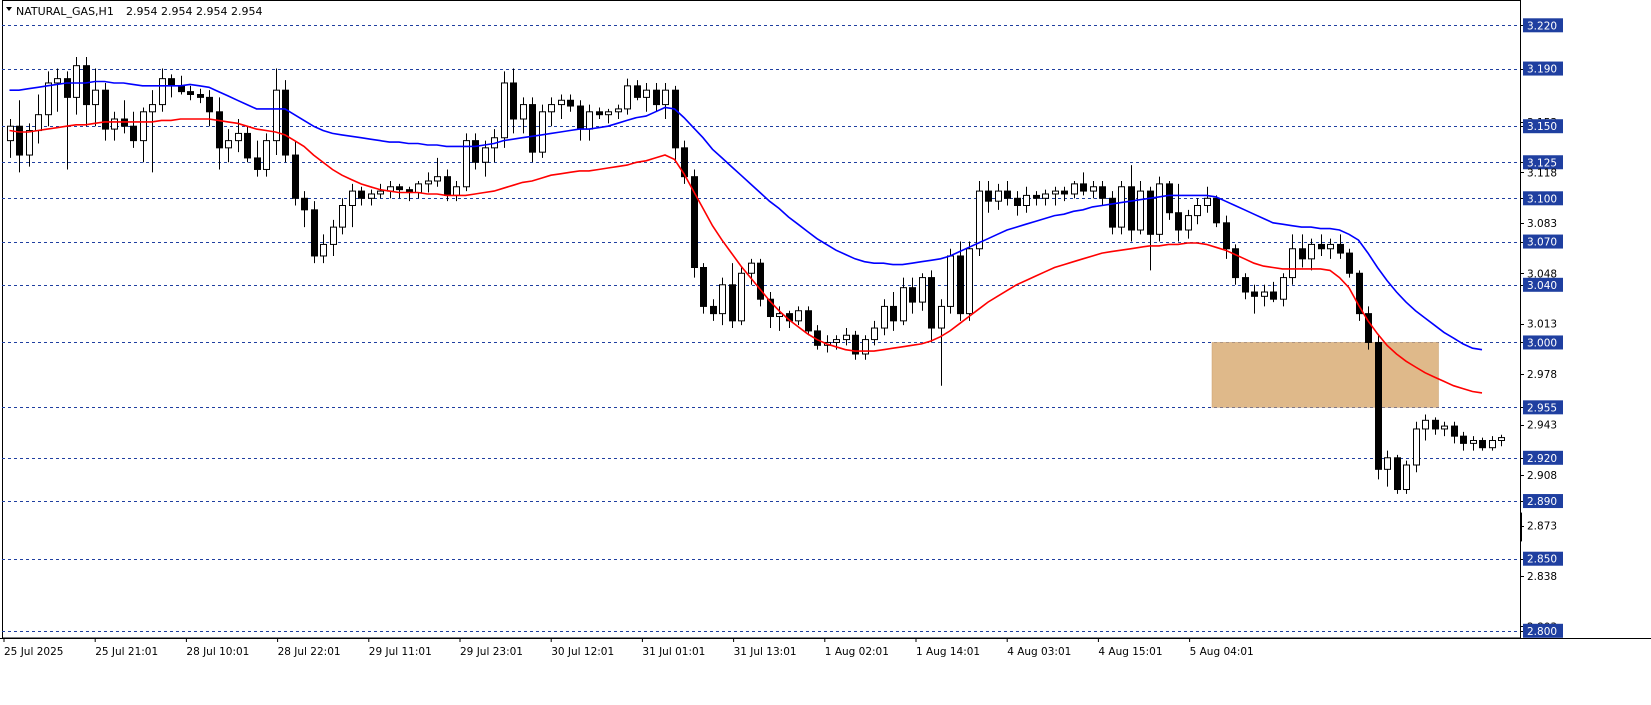 This screenshot has width=1651, height=705. What do you see at coordinates (1542, 560) in the screenshot?
I see `y-tick-label: 2.850` at bounding box center [1542, 560].